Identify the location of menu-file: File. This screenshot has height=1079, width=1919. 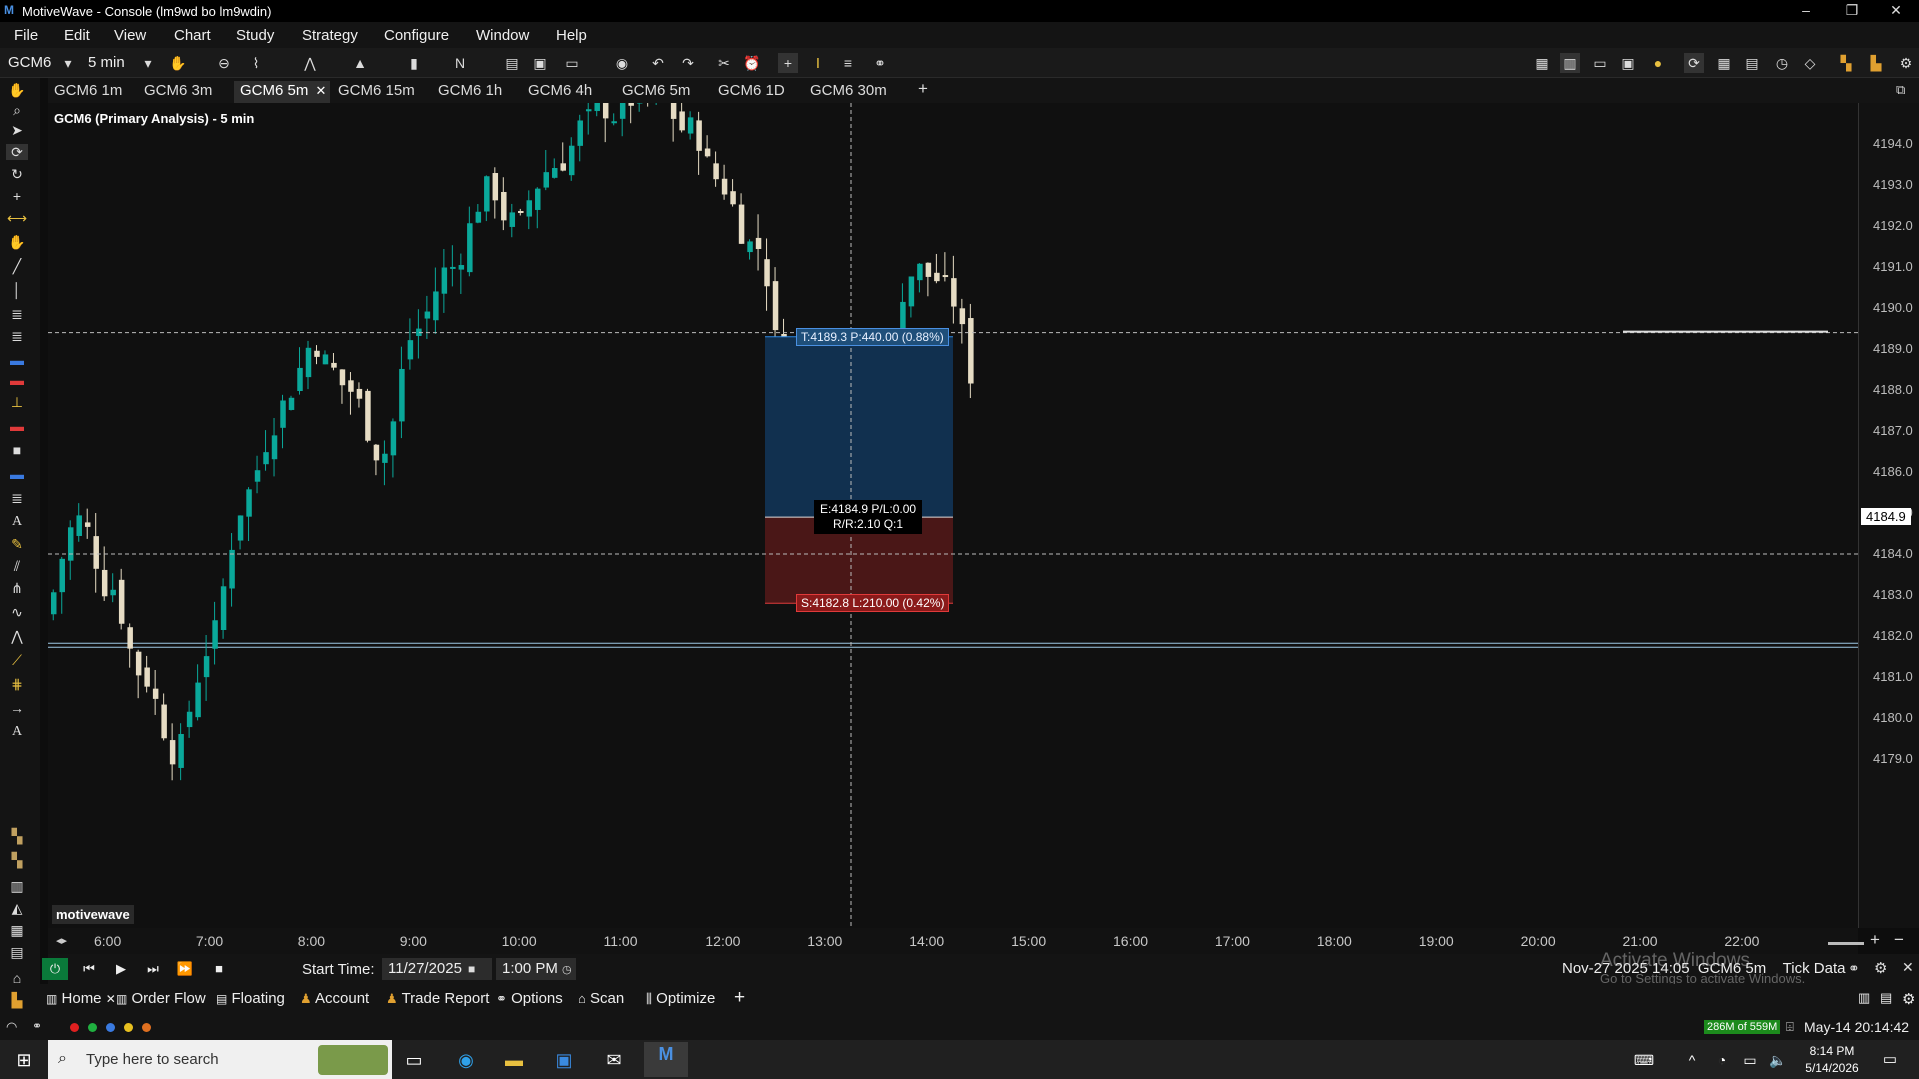
(26, 35).